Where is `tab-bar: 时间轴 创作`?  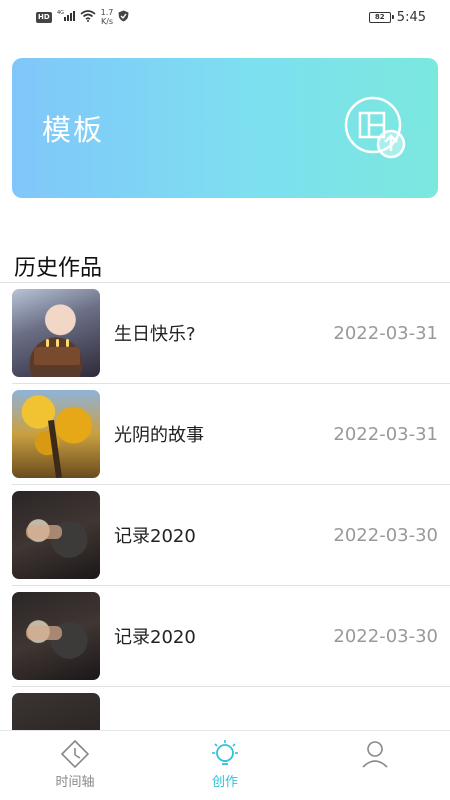
tab-bar: 时间轴 创作 is located at coordinates (225, 765).